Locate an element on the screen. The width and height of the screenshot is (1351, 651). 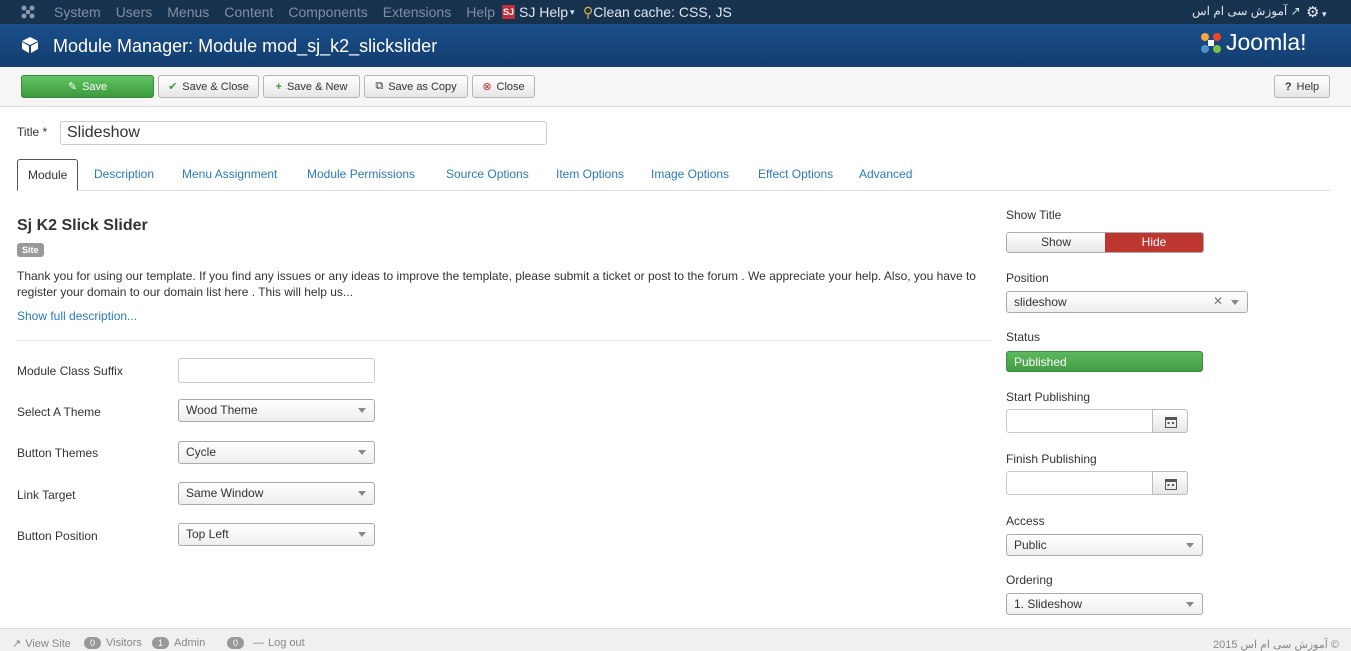
tab-item-options: Item Options is located at coordinates (590, 175).